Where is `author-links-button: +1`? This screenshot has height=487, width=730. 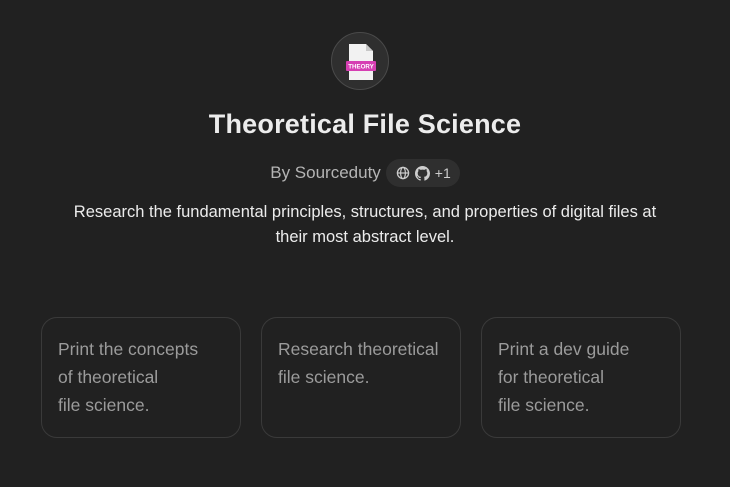
author-links-button: +1 is located at coordinates (422, 173).